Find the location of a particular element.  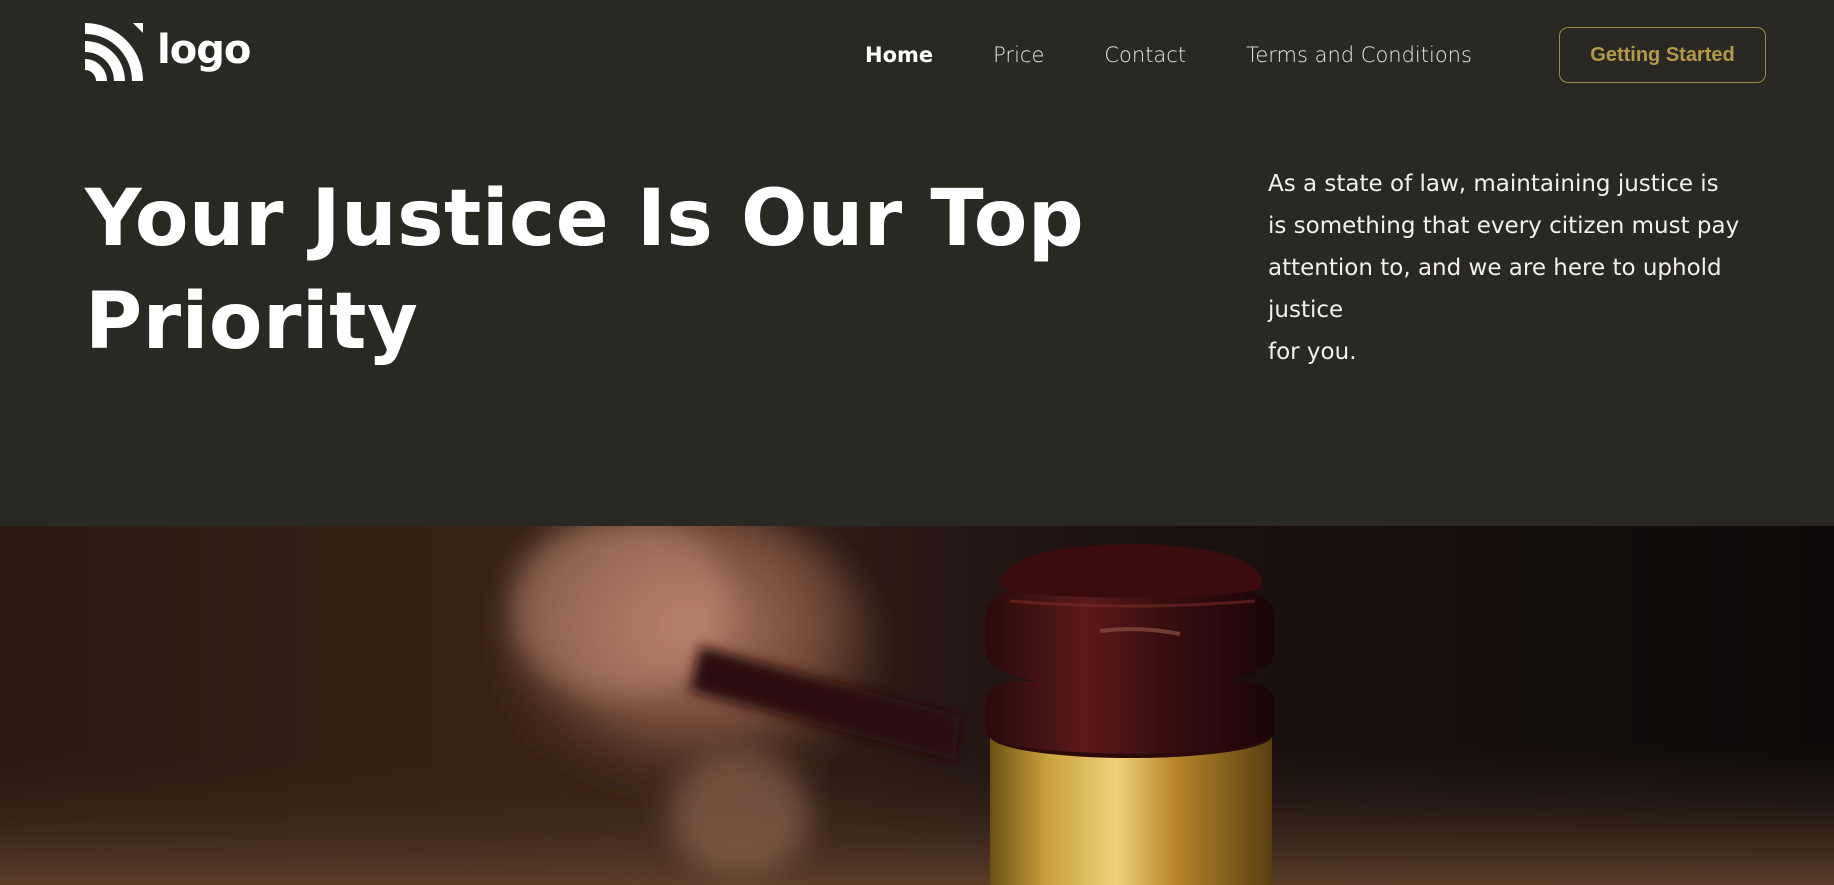

nav-terms: Terms and Conditions is located at coordinates (1359, 55).